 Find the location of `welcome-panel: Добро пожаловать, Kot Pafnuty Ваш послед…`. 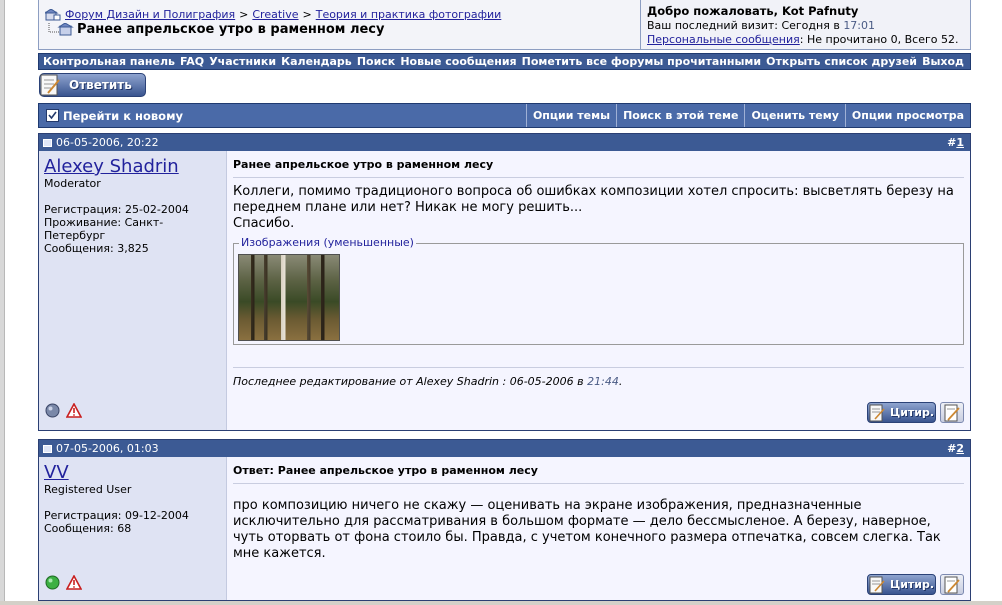

welcome-panel: Добро пожаловать, Kot Pafnuty Ваш послед… is located at coordinates (805, 24).